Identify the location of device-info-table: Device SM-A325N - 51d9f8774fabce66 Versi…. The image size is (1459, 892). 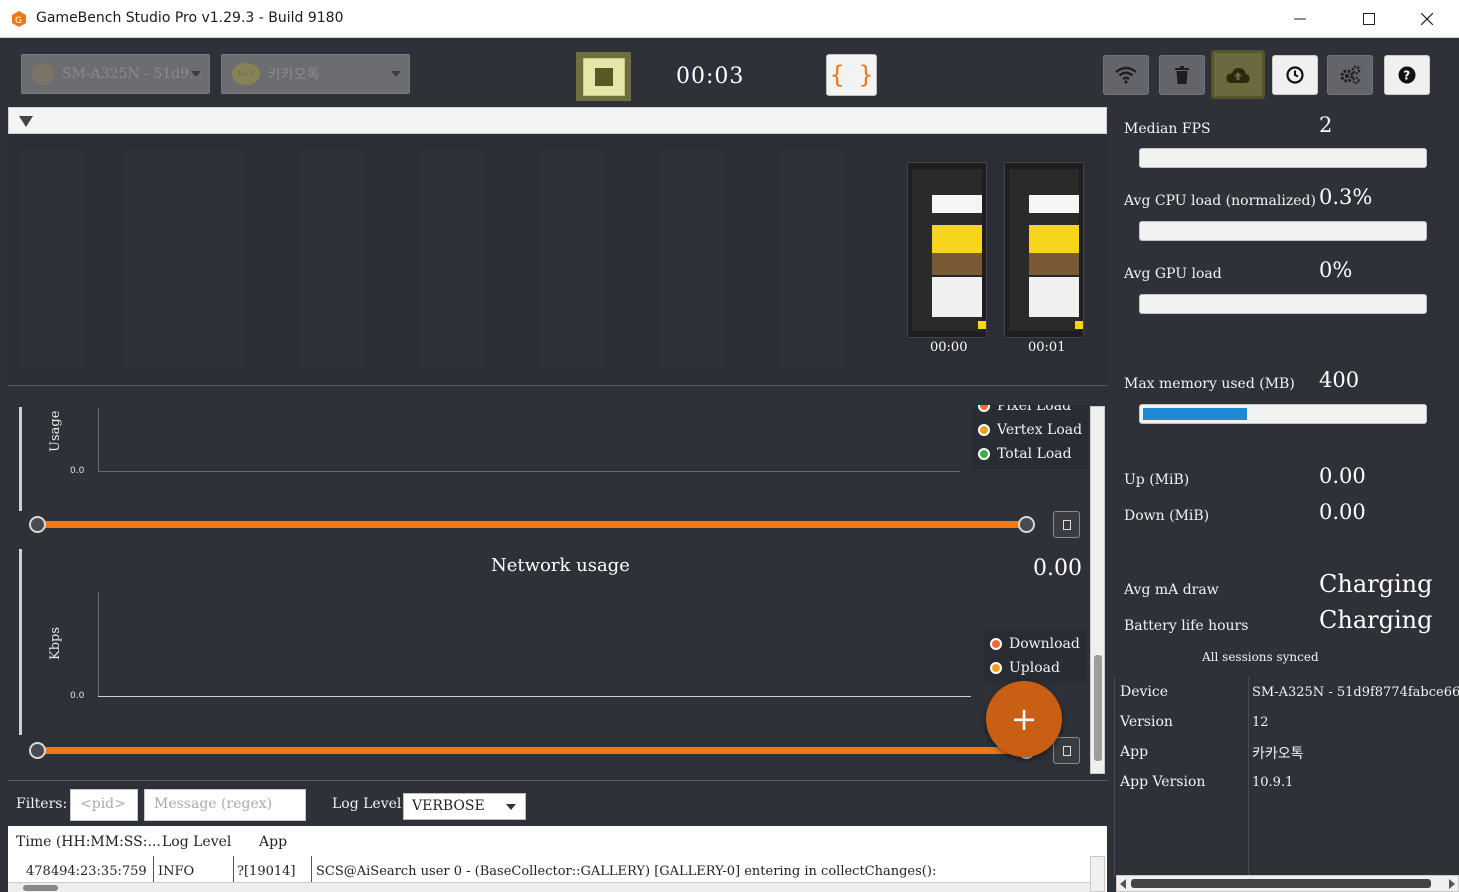
(1286, 777).